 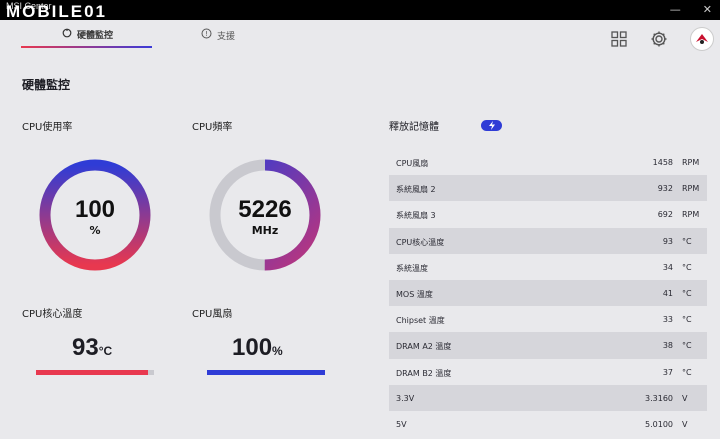 What do you see at coordinates (412, 163) in the screenshot?
I see `sensor-name: CPU風扇` at bounding box center [412, 163].